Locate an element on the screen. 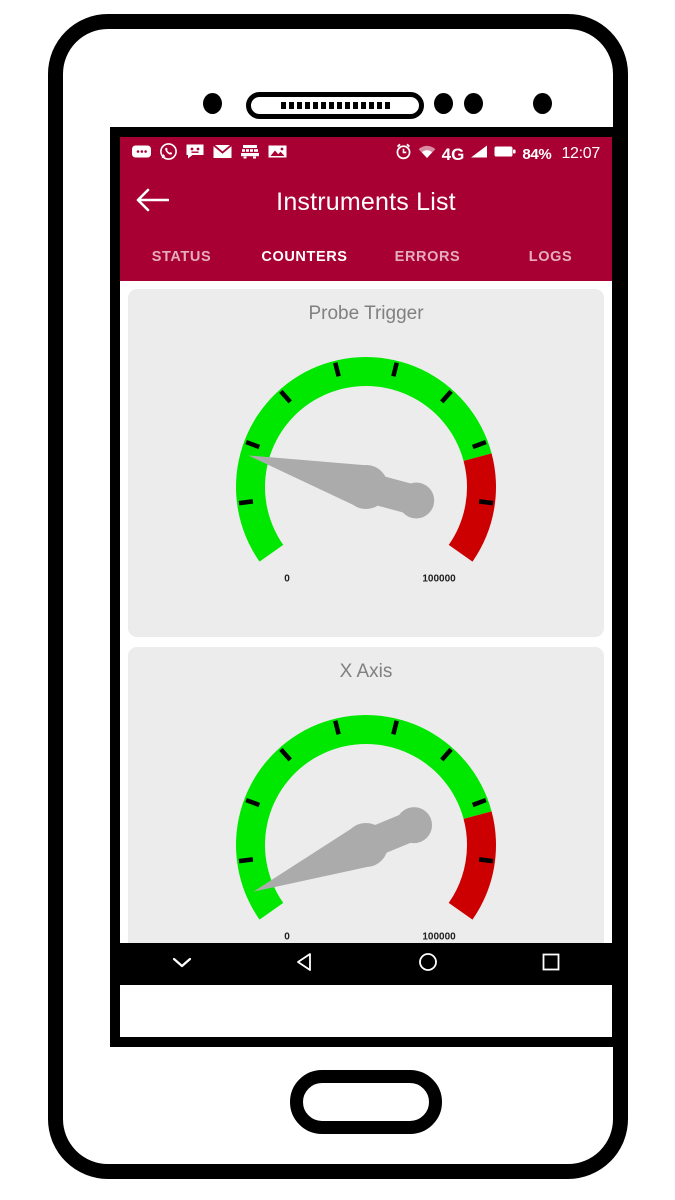 The width and height of the screenshot is (675, 1200). transit-icon is located at coordinates (250, 154).